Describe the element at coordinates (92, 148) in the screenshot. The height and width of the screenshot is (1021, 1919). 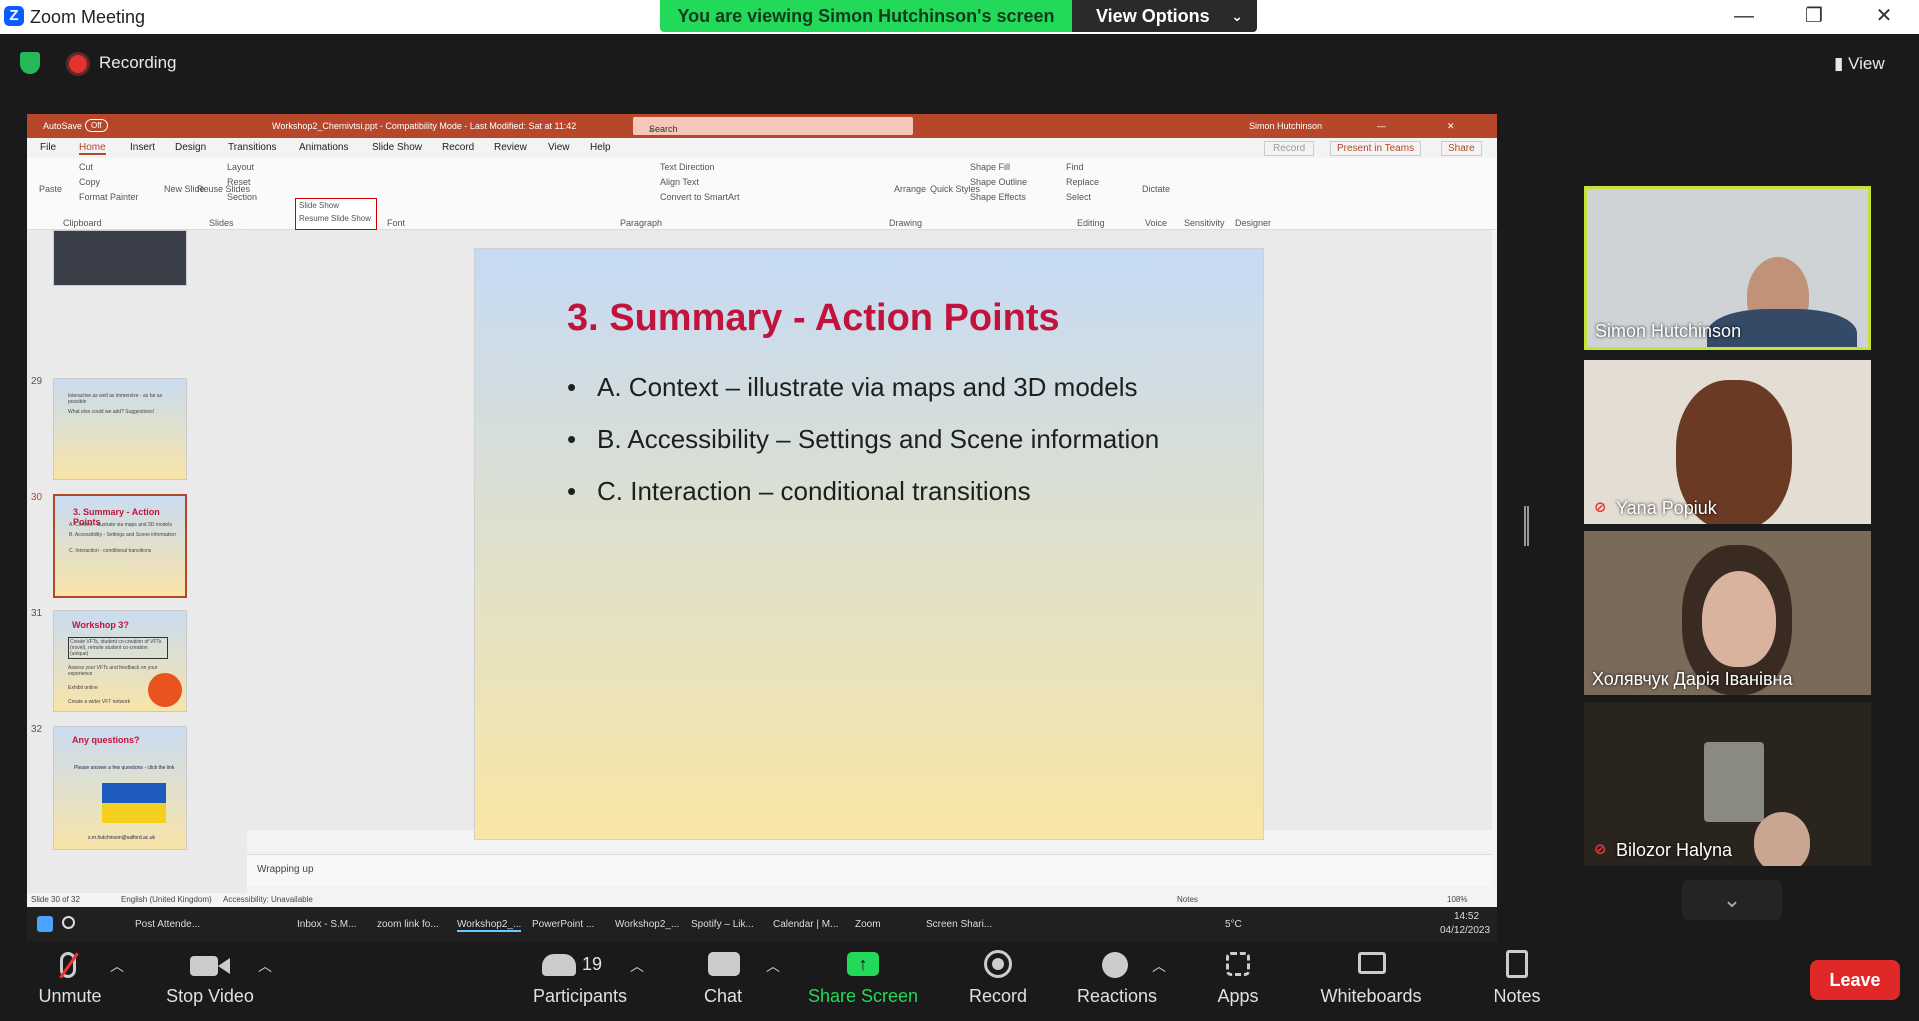
I see `tab-home: Home` at that location.